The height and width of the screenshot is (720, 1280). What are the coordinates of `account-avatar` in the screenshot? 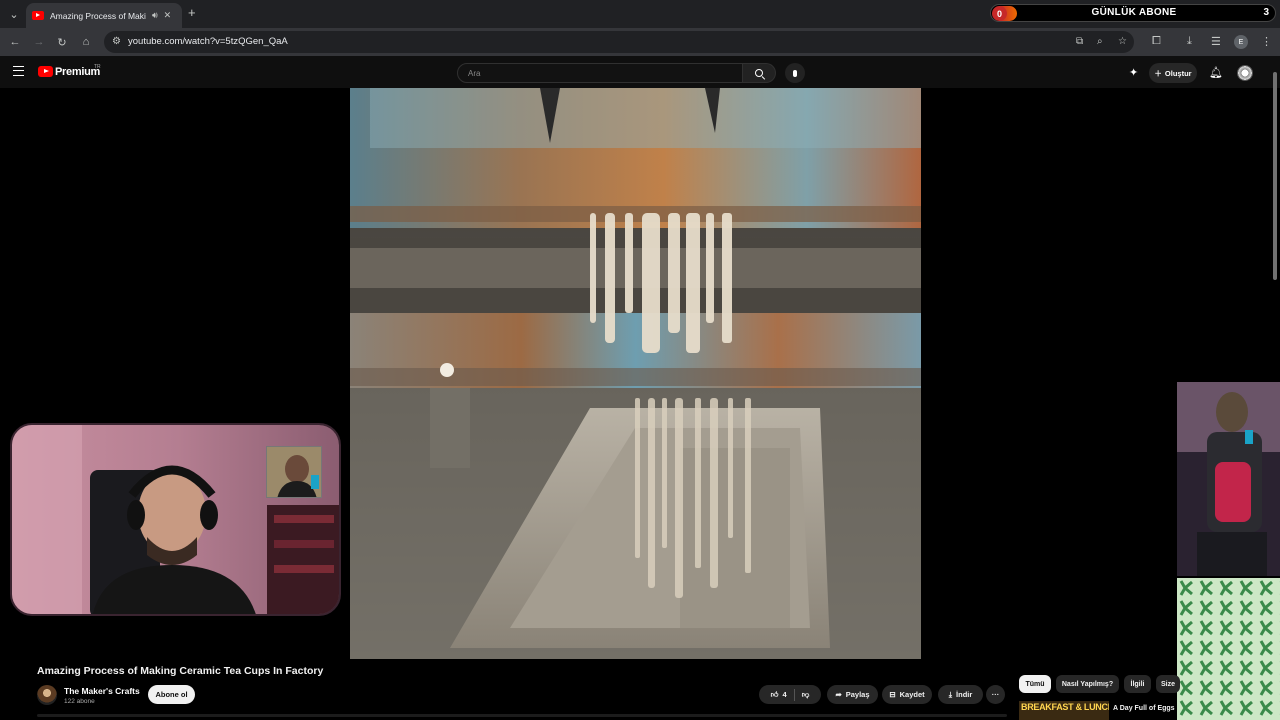 It's located at (1245, 73).